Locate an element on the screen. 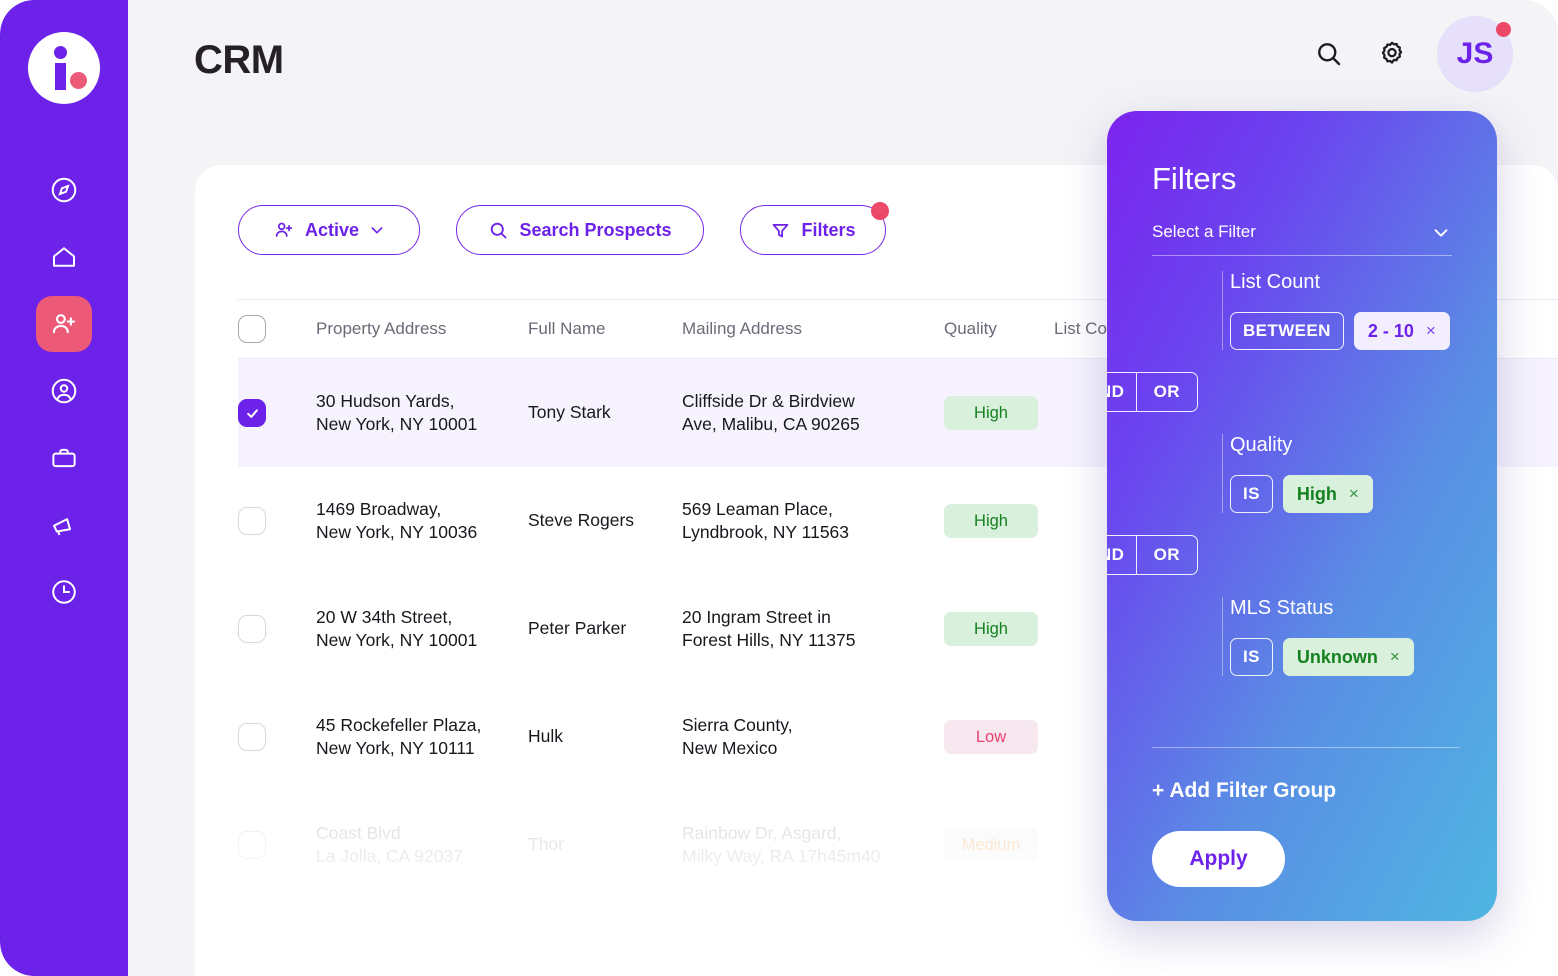  sidebar-item-explore is located at coordinates (64, 190).